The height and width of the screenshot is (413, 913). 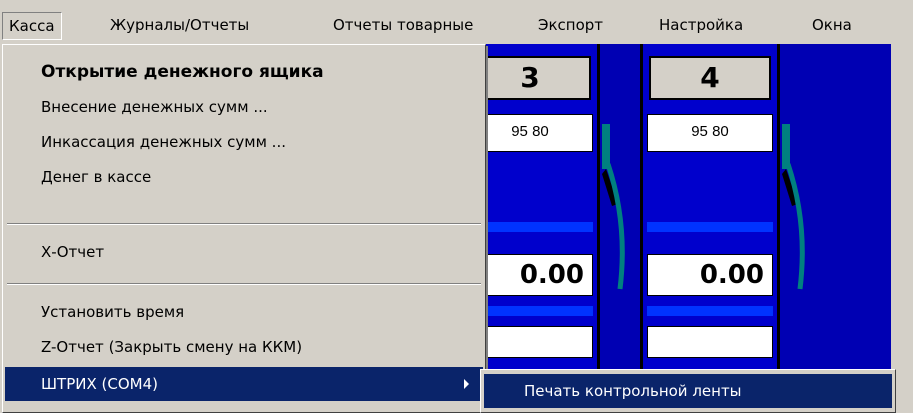 I want to click on menu-windows: Окна, so click(x=832, y=25).